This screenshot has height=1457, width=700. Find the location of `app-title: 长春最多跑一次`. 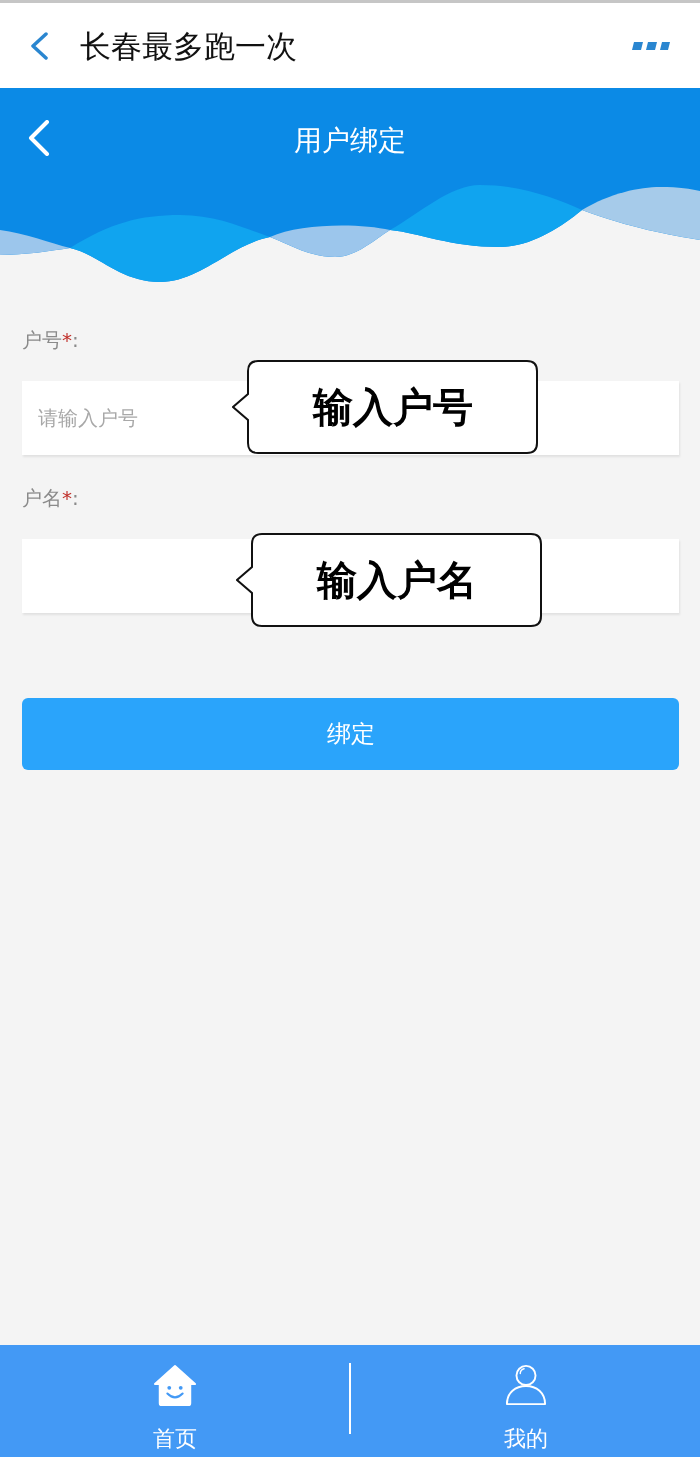

app-title: 长春最多跑一次 is located at coordinates (188, 46).